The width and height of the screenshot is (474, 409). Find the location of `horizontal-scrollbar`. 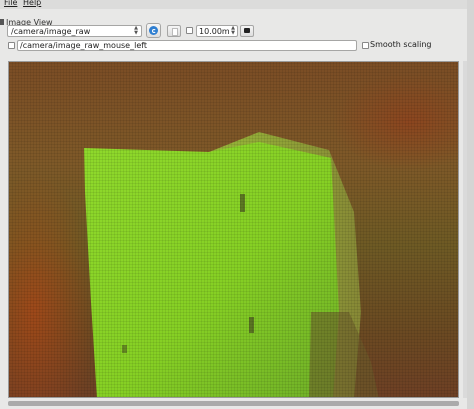

horizontal-scrollbar is located at coordinates (233, 403).